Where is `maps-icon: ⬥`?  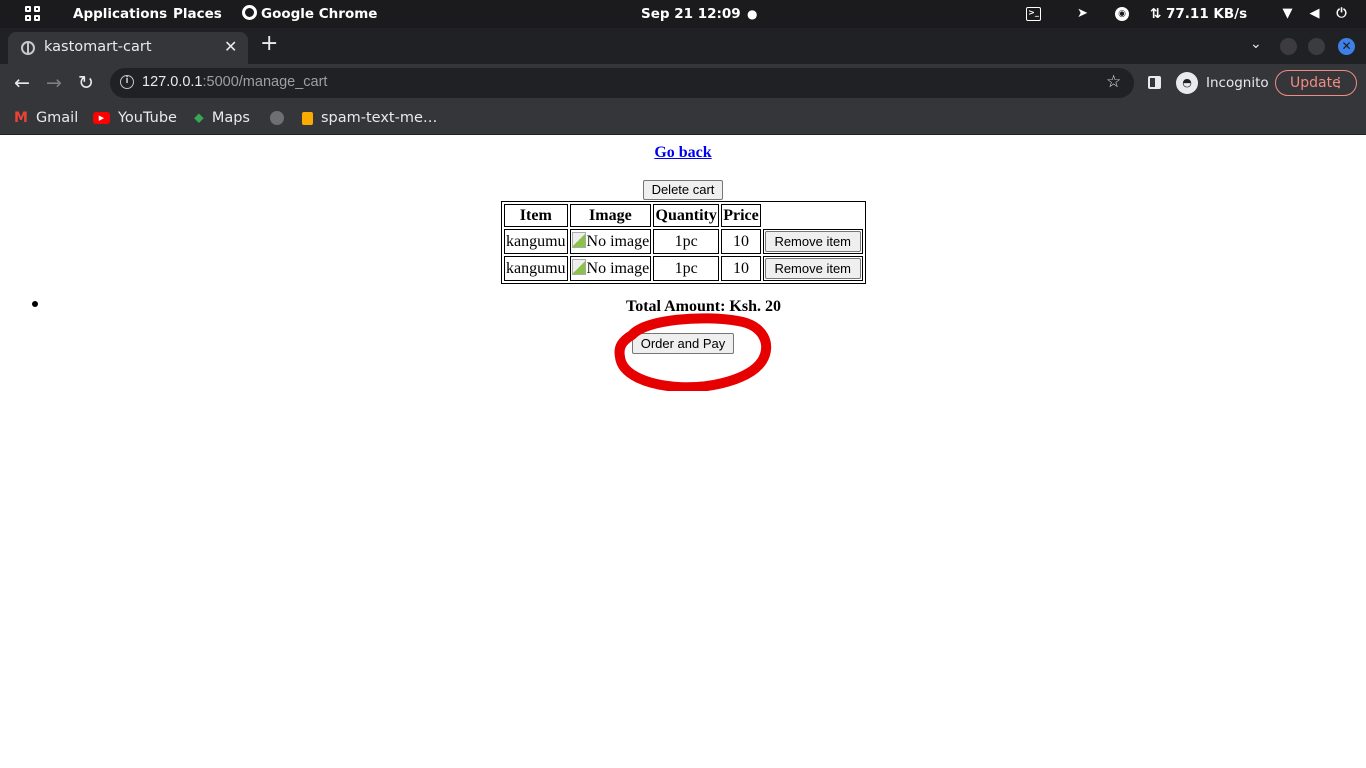
maps-icon: ⬥ is located at coordinates (199, 118).